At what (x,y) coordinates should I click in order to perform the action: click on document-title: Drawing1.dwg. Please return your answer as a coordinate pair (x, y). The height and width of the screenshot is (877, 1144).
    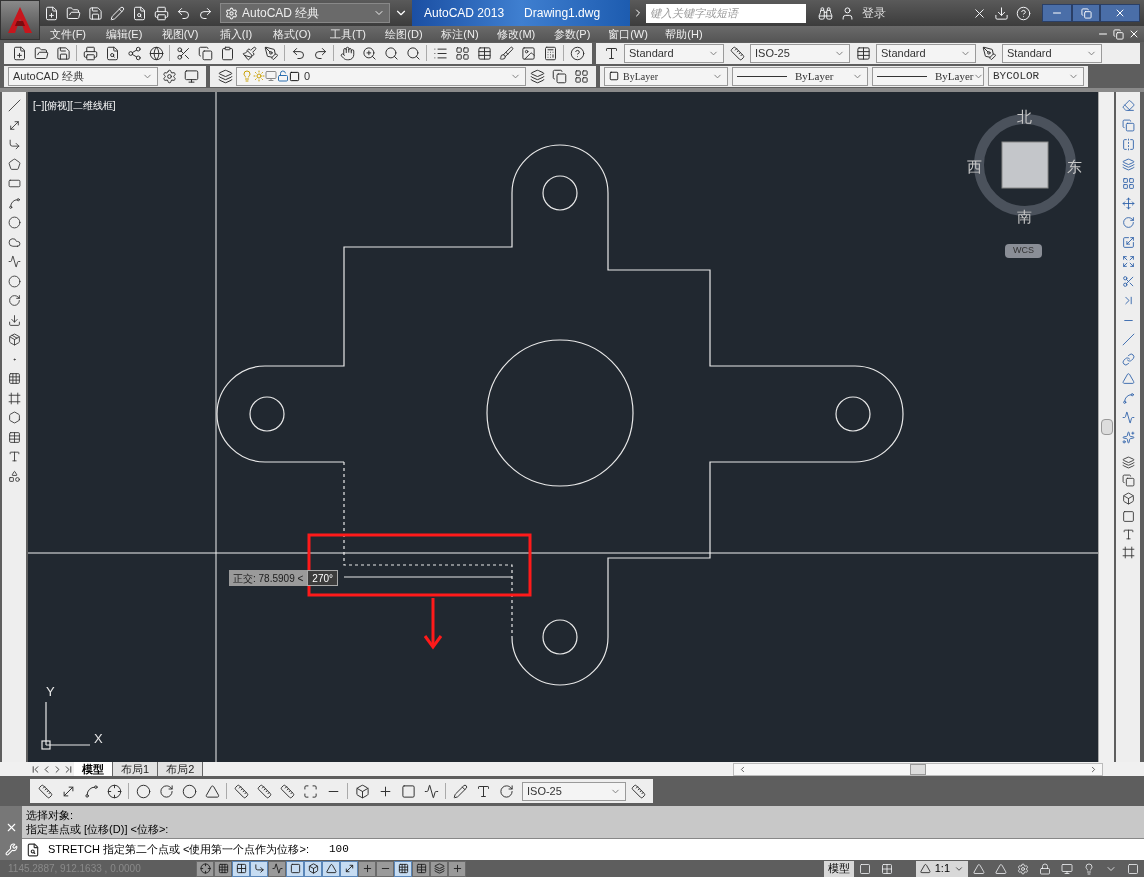
    Looking at the image, I should click on (562, 13).